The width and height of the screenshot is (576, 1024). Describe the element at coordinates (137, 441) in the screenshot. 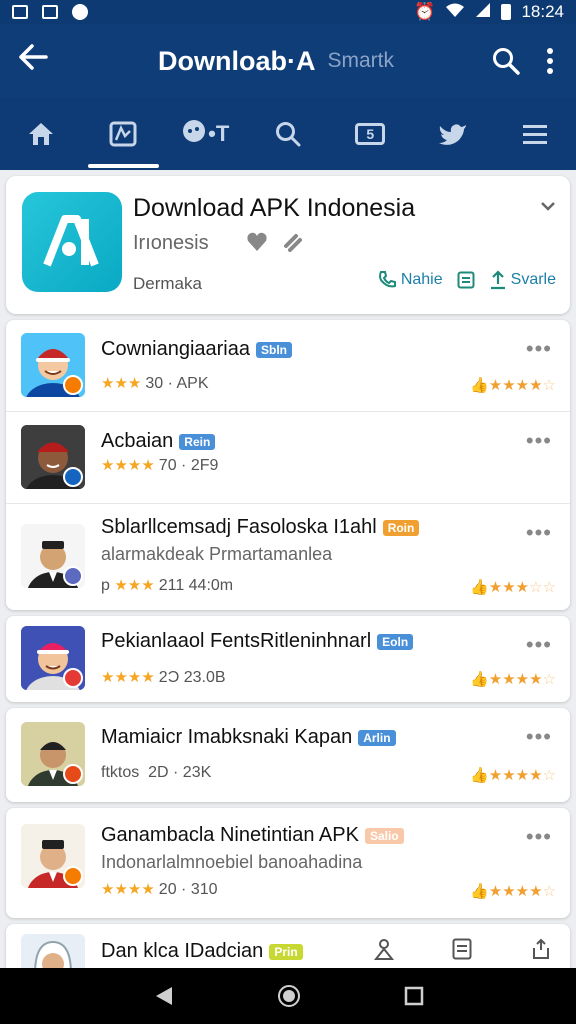

I see `app-name: Acbaian` at that location.